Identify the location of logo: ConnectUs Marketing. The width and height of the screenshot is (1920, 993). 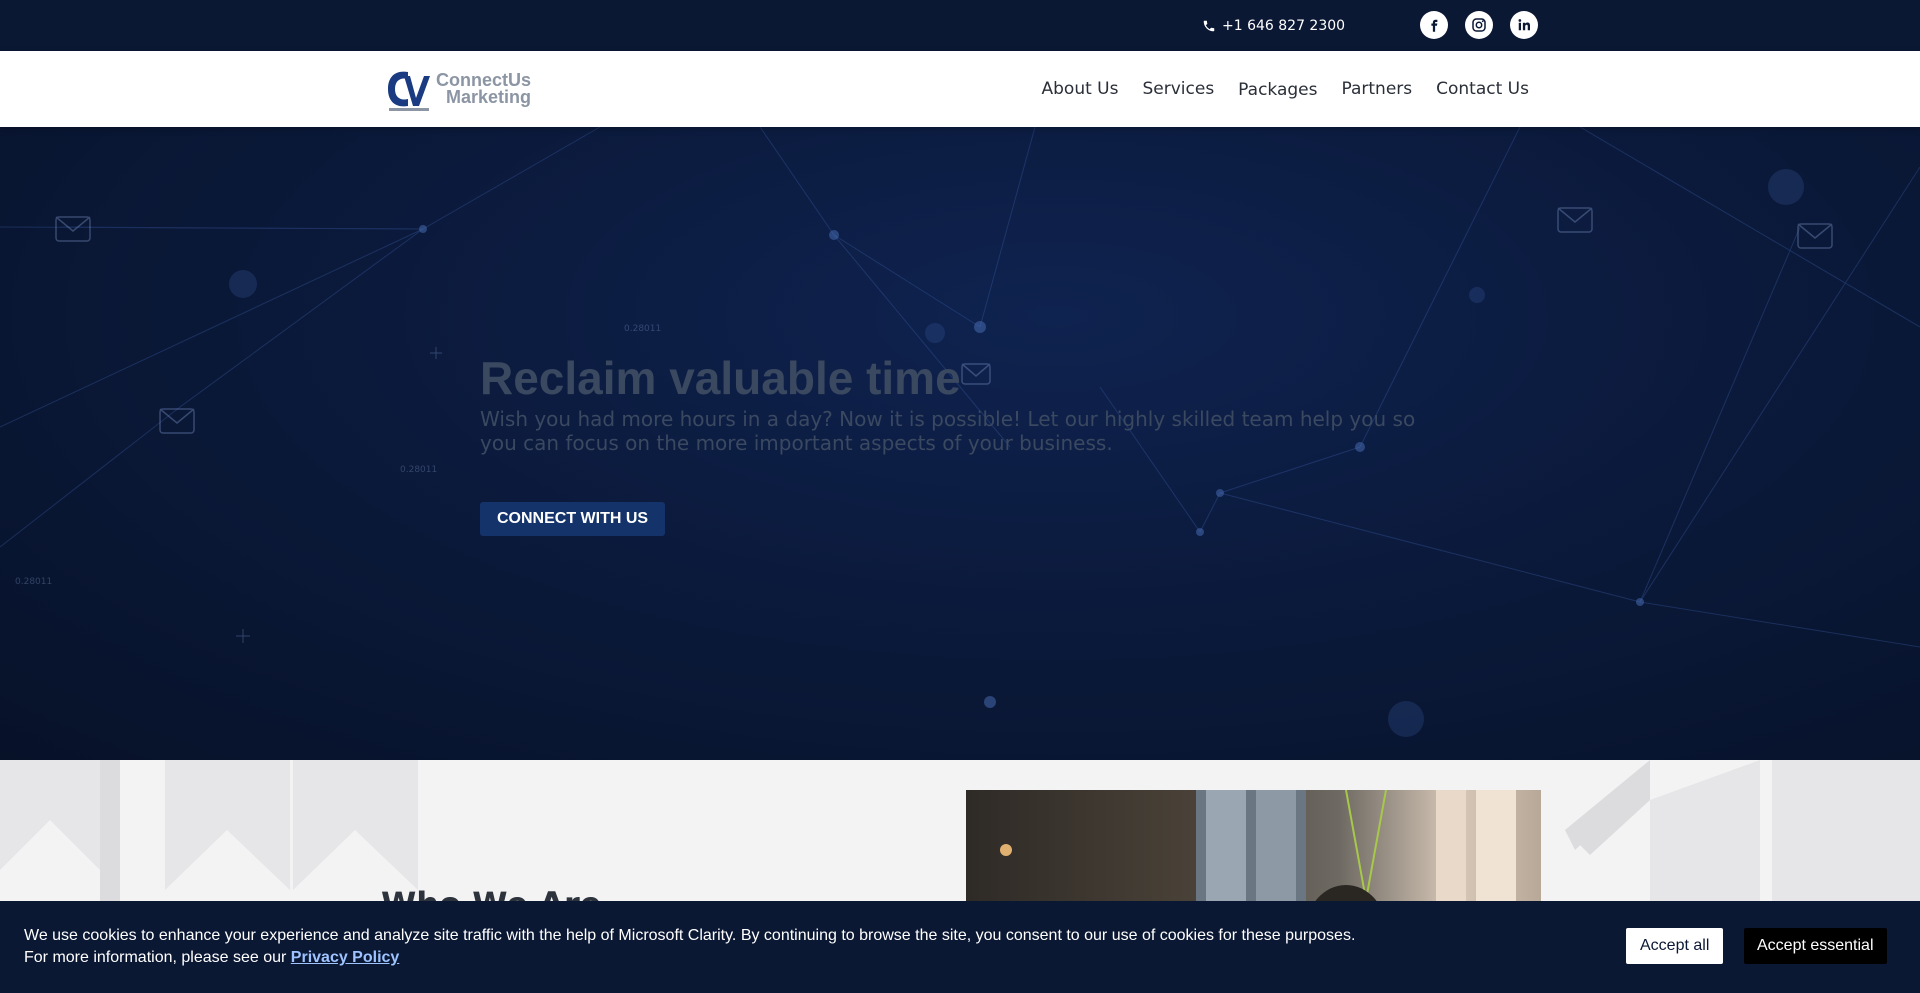
(458, 89).